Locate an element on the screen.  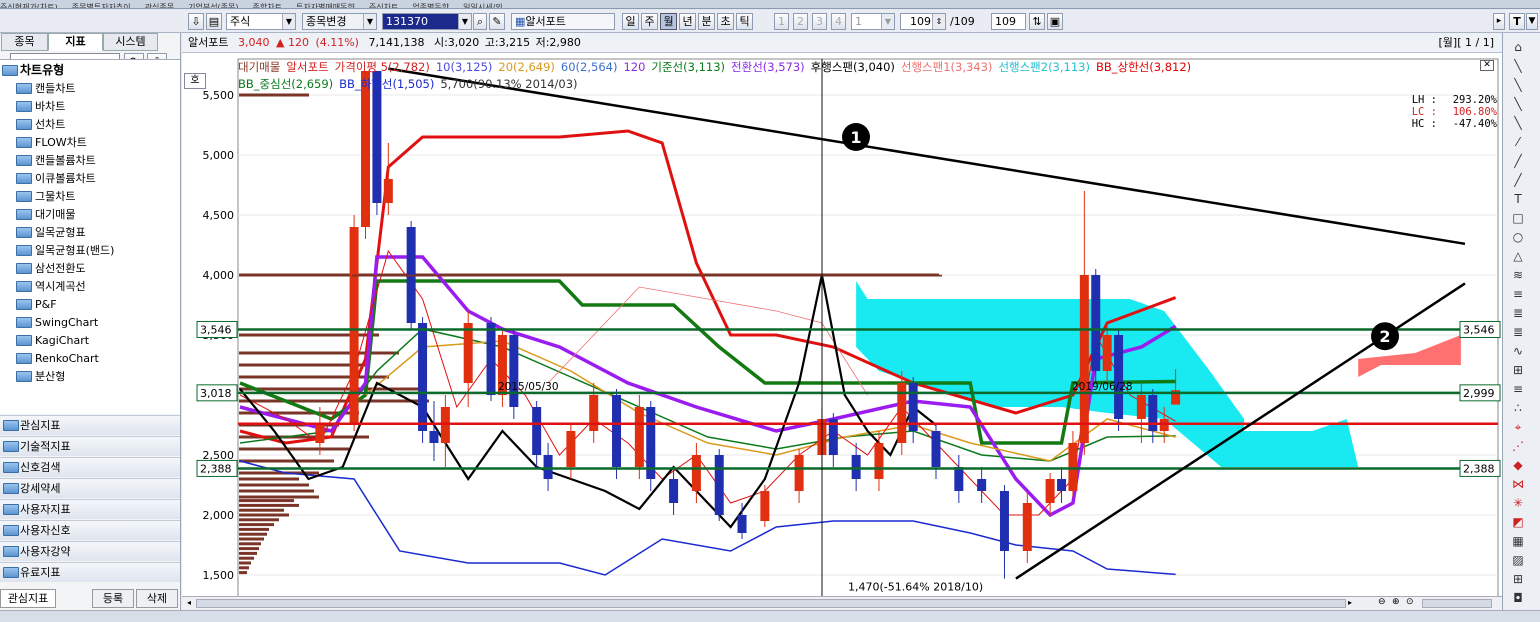
chart-type-item: 분산형 is located at coordinates (40, 376).